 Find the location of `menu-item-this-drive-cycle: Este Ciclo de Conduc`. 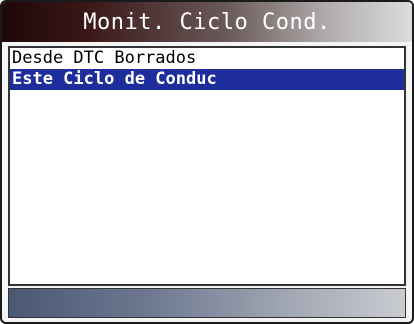

menu-item-this-drive-cycle: Este Ciclo de Conduc is located at coordinates (207, 79).